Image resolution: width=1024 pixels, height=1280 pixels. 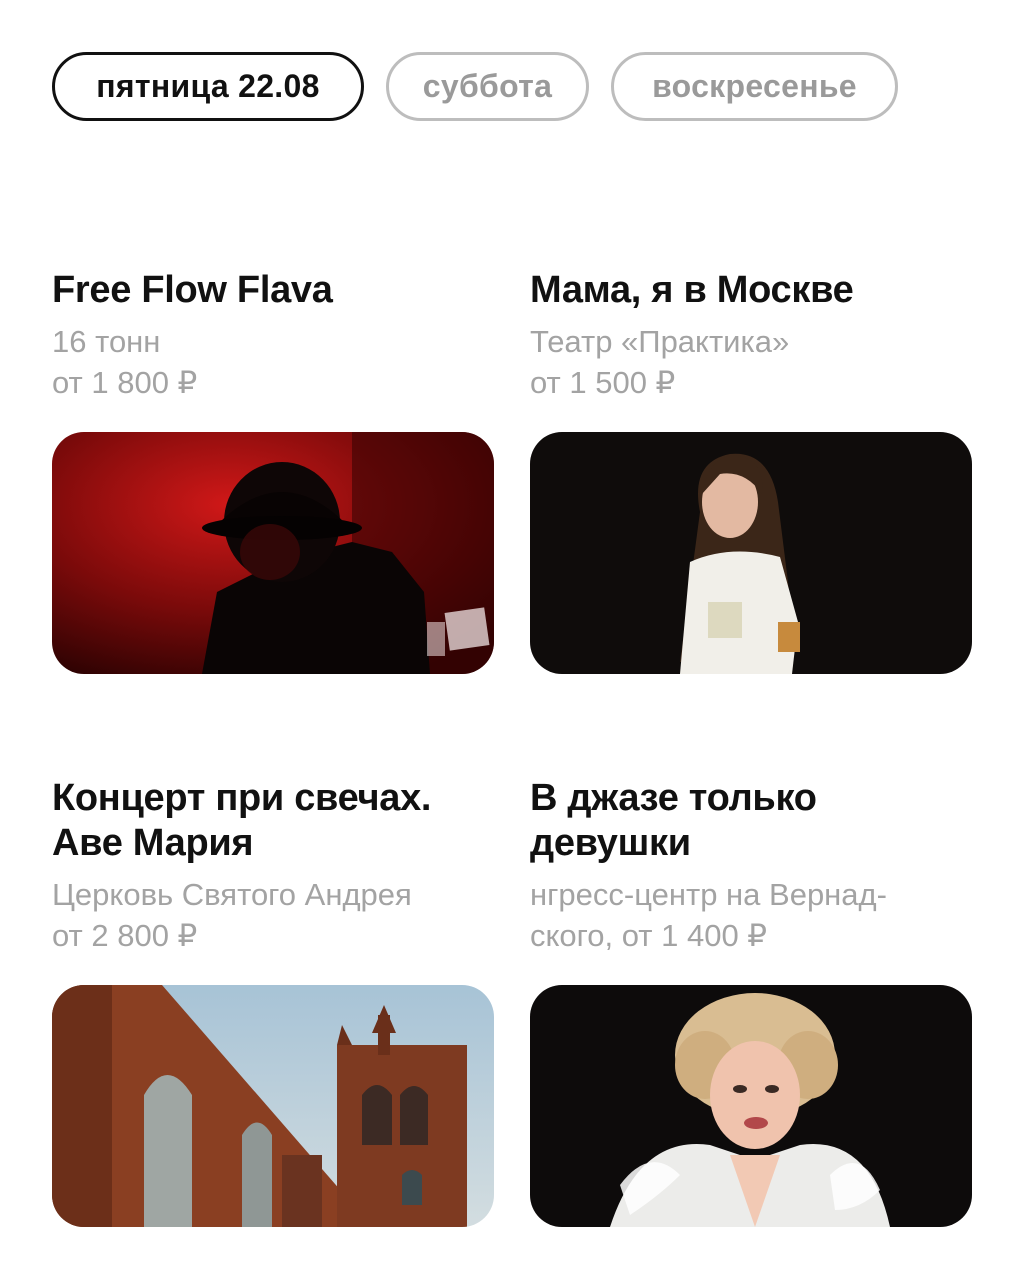 What do you see at coordinates (153, 843) in the screenshot?
I see `event-title-line: Аве Мария` at bounding box center [153, 843].